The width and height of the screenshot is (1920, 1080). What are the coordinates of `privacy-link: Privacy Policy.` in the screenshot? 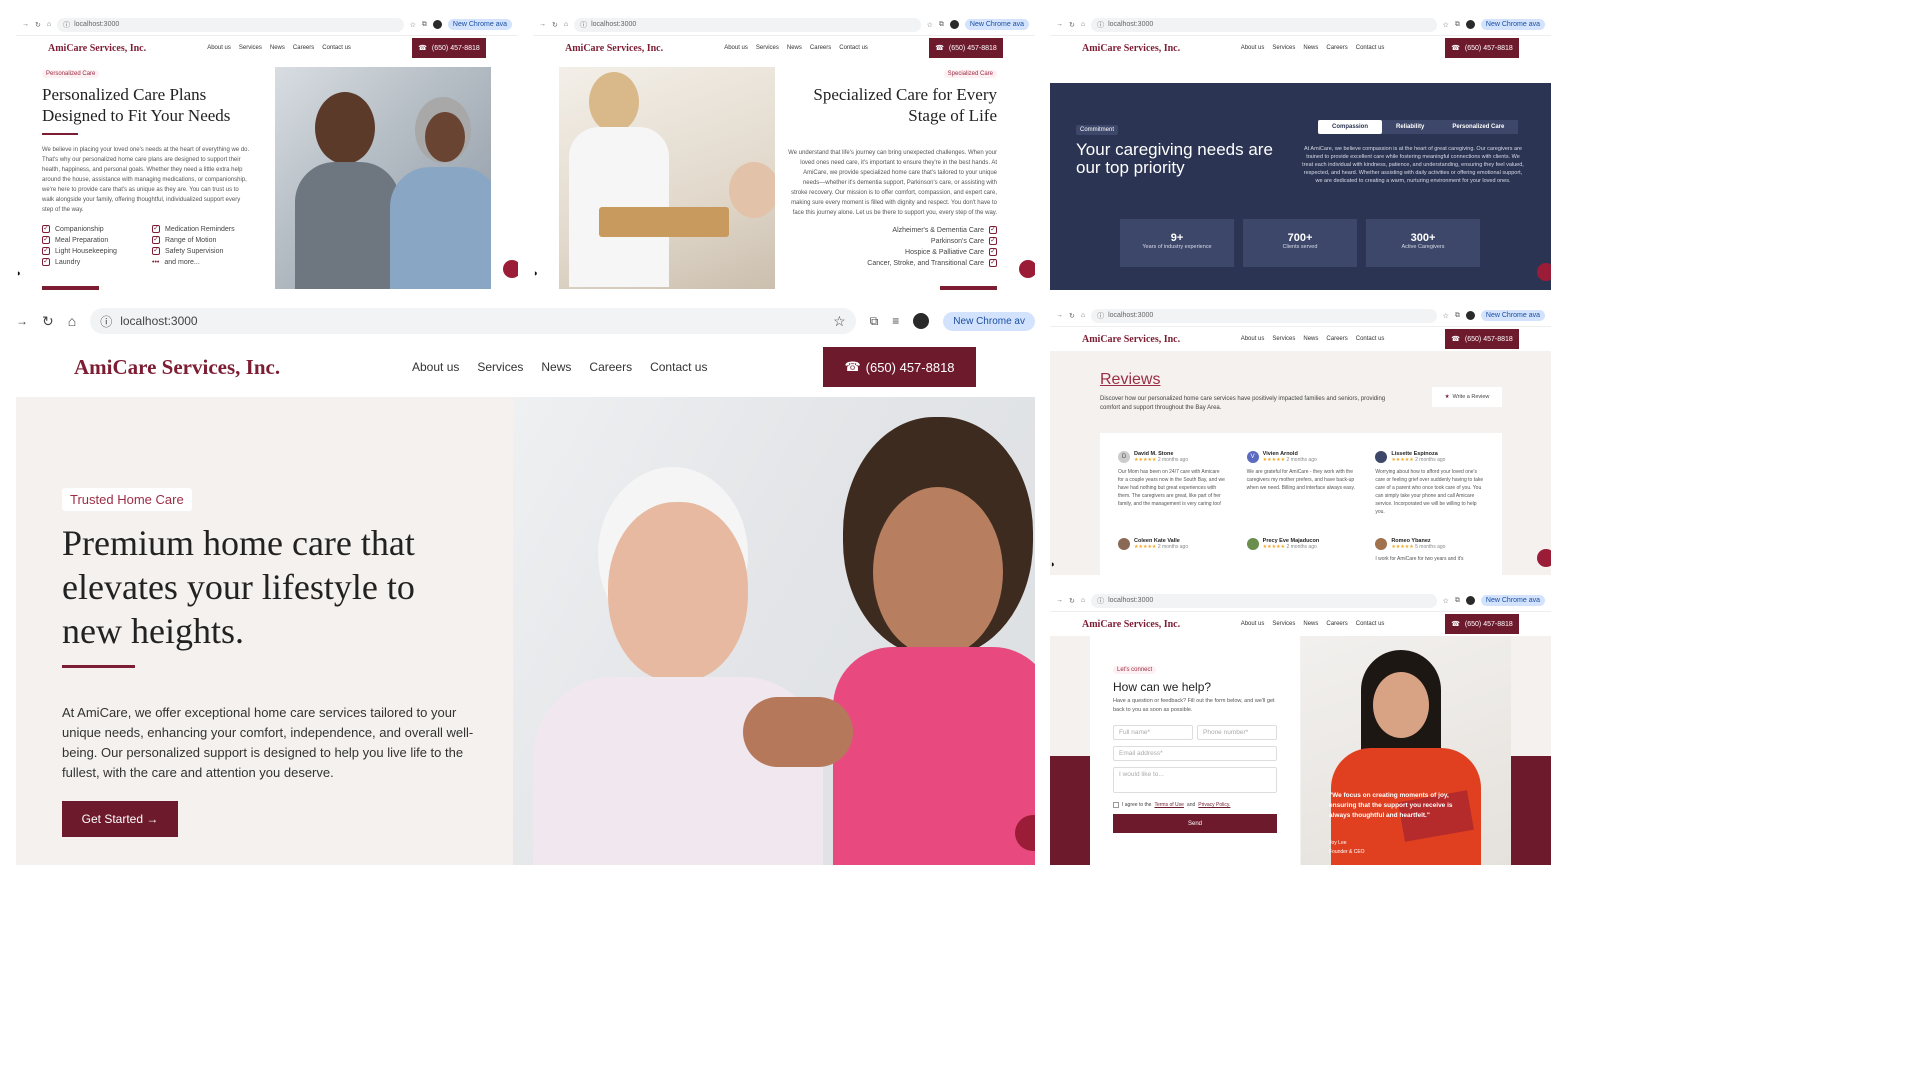 It's located at (1214, 805).